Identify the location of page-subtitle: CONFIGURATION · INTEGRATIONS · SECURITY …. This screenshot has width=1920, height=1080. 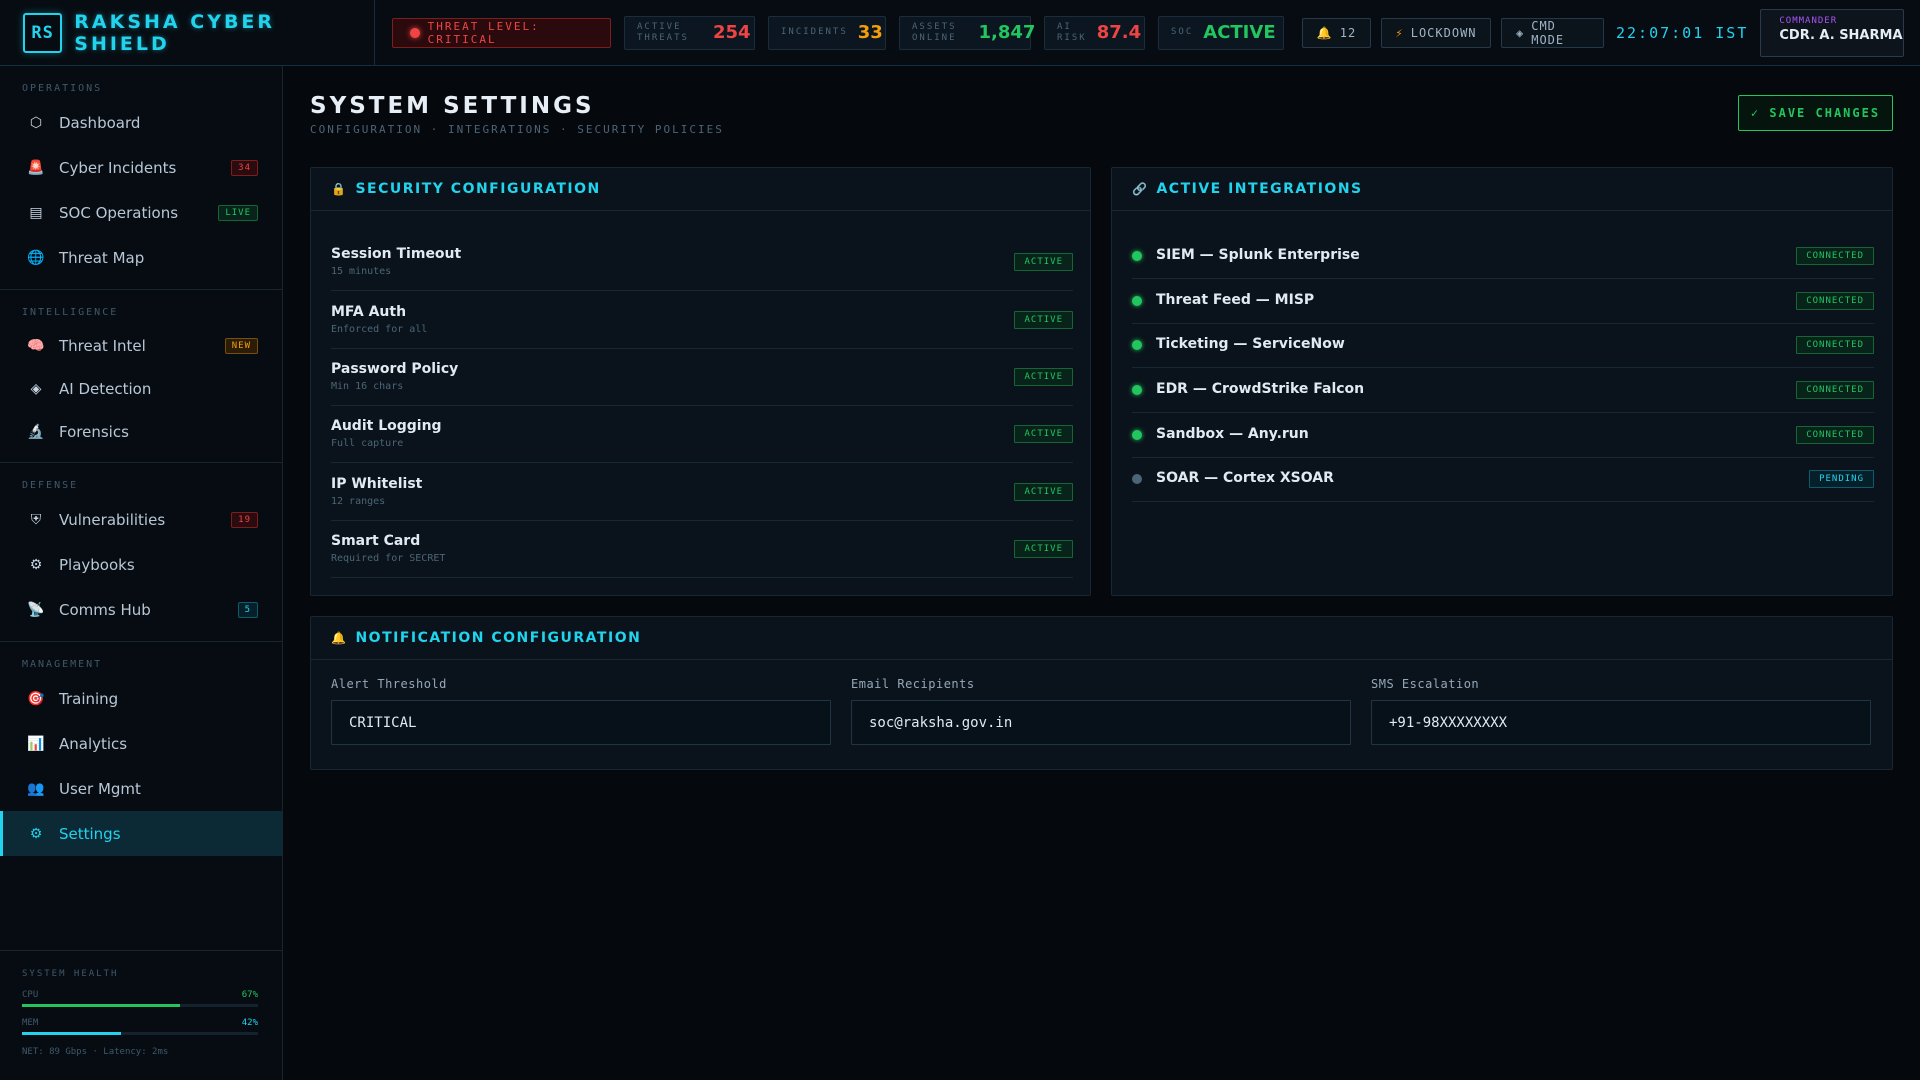
(517, 129).